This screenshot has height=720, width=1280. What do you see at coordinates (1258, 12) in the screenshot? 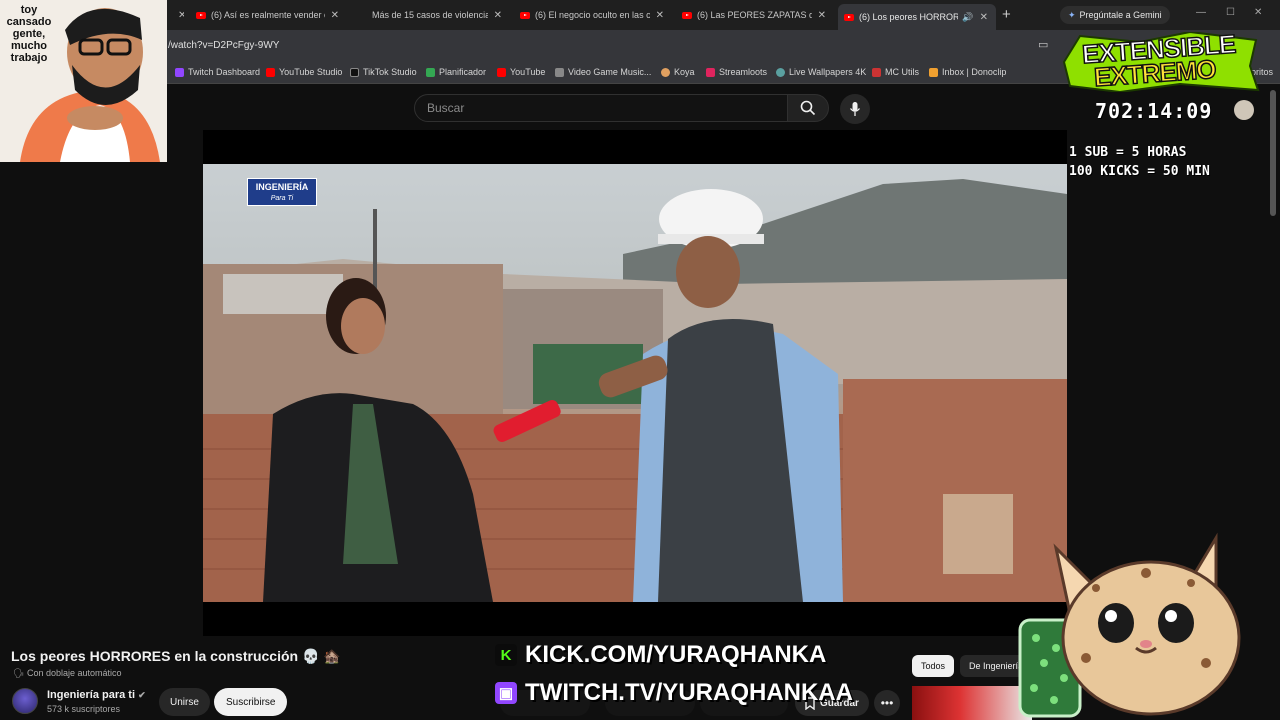
I see `close-window-icon: ✕` at bounding box center [1258, 12].